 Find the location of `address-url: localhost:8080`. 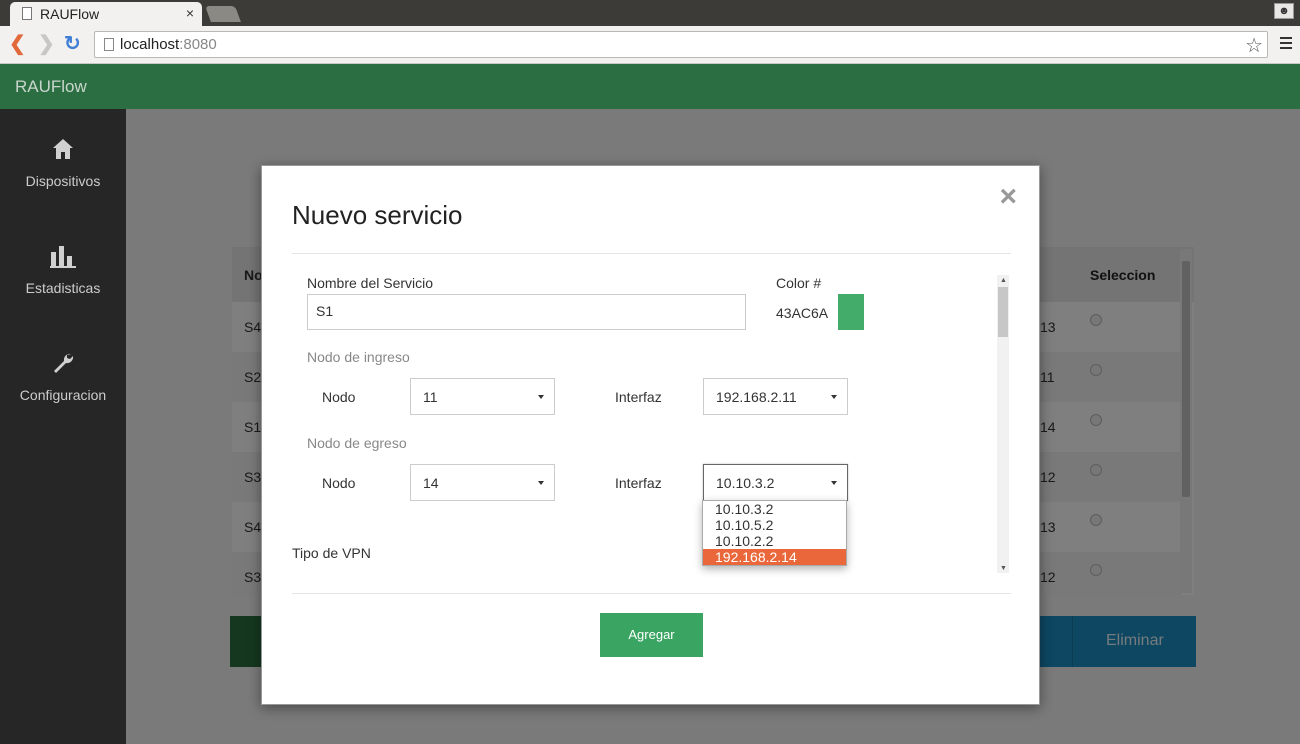

address-url: localhost:8080 is located at coordinates (168, 44).